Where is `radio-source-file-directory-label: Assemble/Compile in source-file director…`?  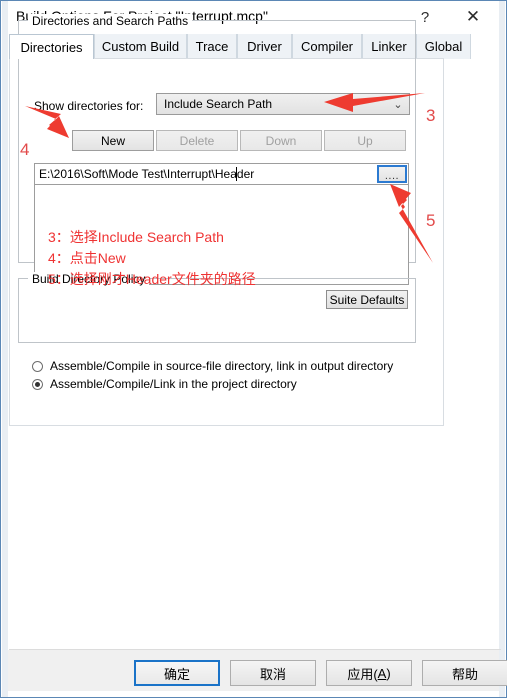 radio-source-file-directory-label: Assemble/Compile in source-file director… is located at coordinates (222, 366).